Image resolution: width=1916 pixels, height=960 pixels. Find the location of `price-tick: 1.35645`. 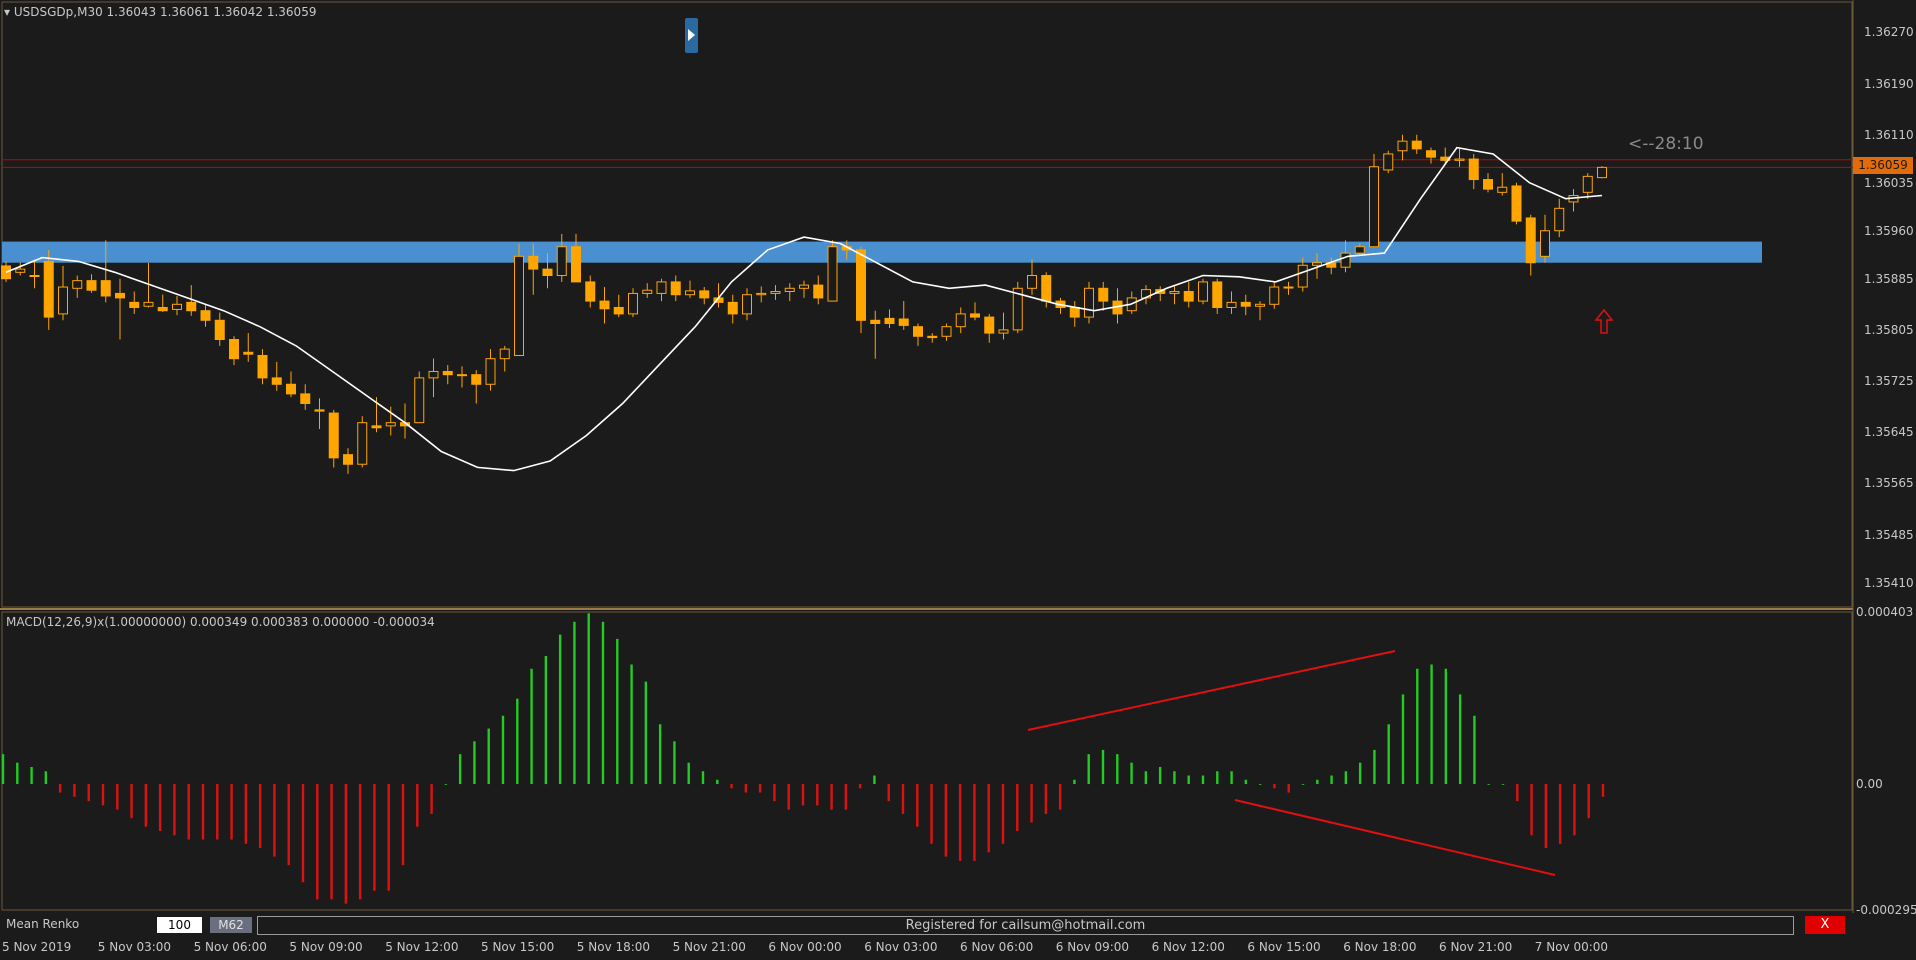

price-tick: 1.35645 is located at coordinates (1889, 432).